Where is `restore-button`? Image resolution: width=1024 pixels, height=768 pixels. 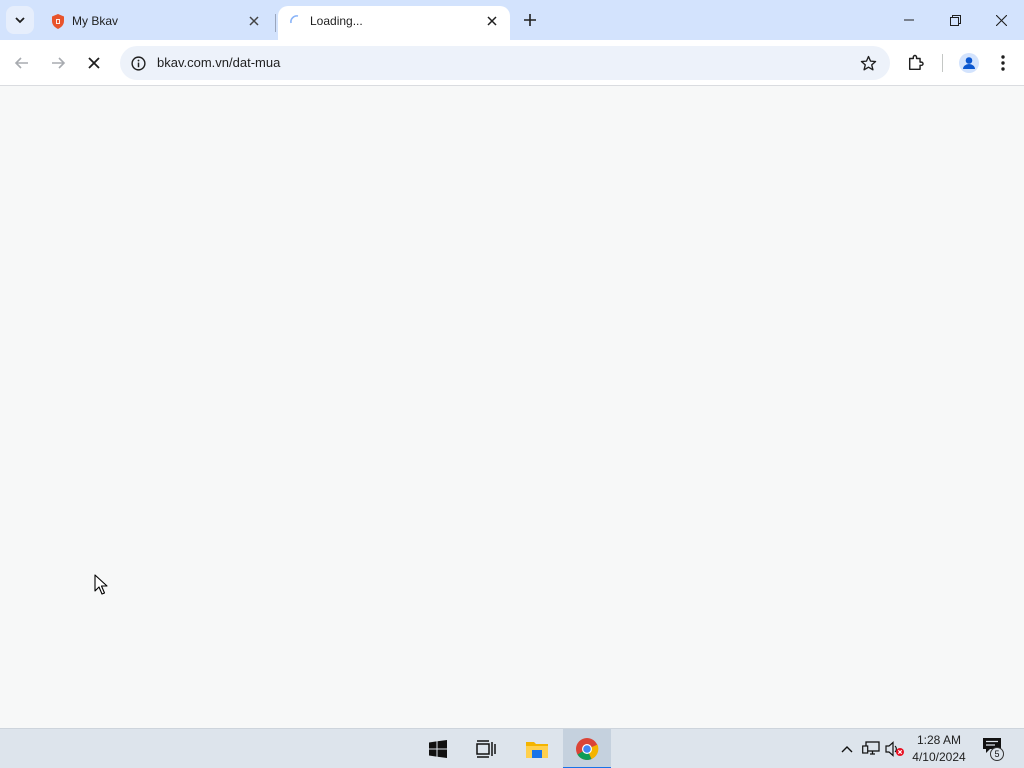 restore-button is located at coordinates (955, 20).